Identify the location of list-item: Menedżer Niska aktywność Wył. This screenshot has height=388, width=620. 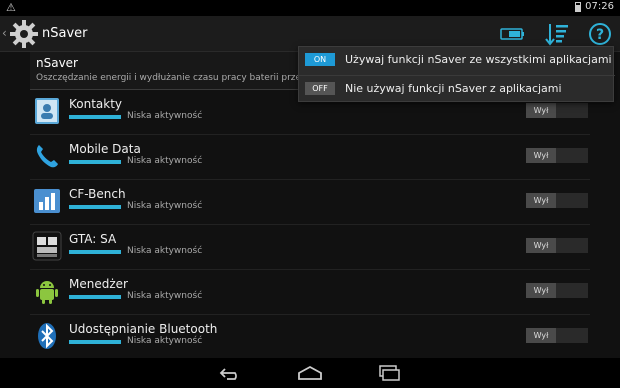
(310, 292).